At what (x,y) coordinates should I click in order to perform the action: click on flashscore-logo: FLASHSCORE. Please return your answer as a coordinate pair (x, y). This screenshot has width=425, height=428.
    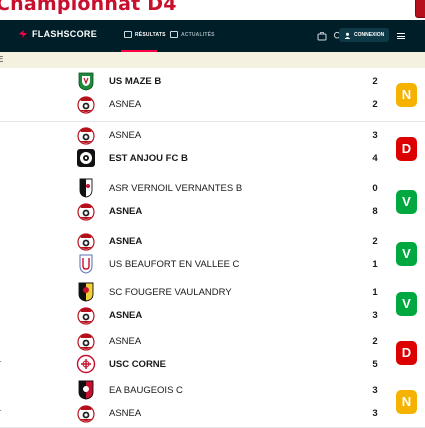
    Looking at the image, I should click on (57, 34).